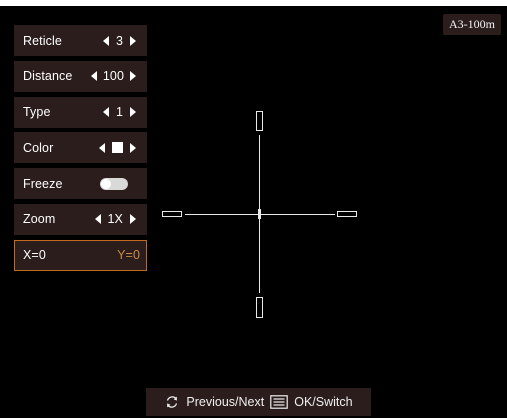 The width and height of the screenshot is (507, 418). I want to click on cycle-arrows-icon, so click(172, 402).